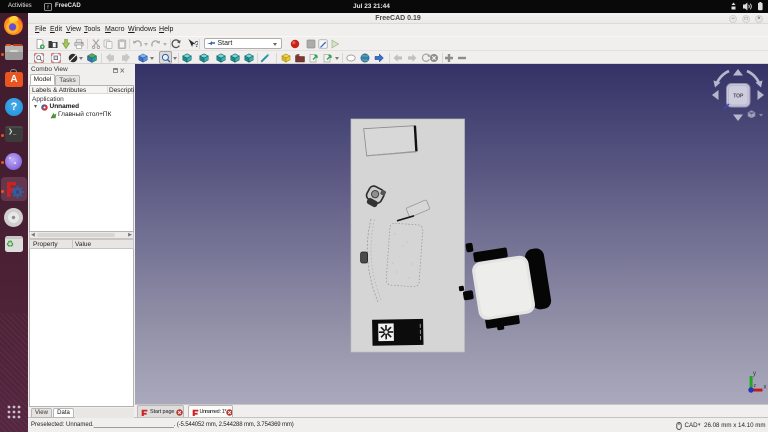  I want to click on svg-text: z, so click(755, 386).